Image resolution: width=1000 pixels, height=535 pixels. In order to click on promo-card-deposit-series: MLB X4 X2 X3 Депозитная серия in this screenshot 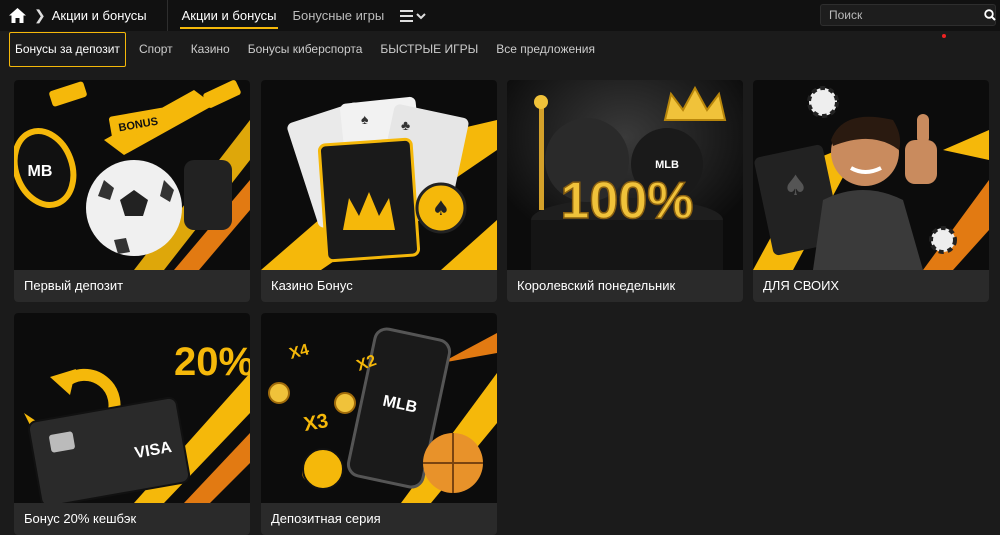, I will do `click(379, 424)`.